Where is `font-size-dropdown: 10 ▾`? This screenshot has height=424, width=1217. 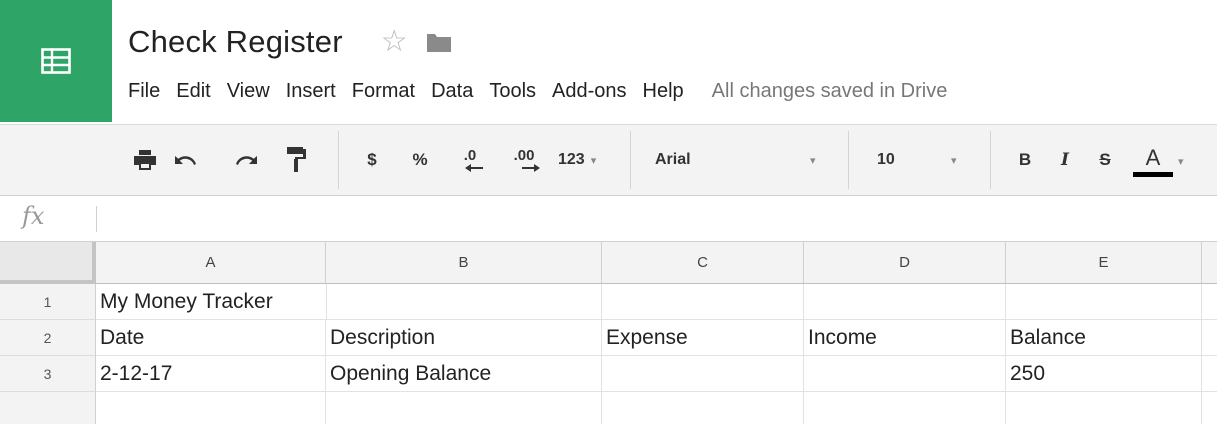
font-size-dropdown: 10 ▾ is located at coordinates (922, 160).